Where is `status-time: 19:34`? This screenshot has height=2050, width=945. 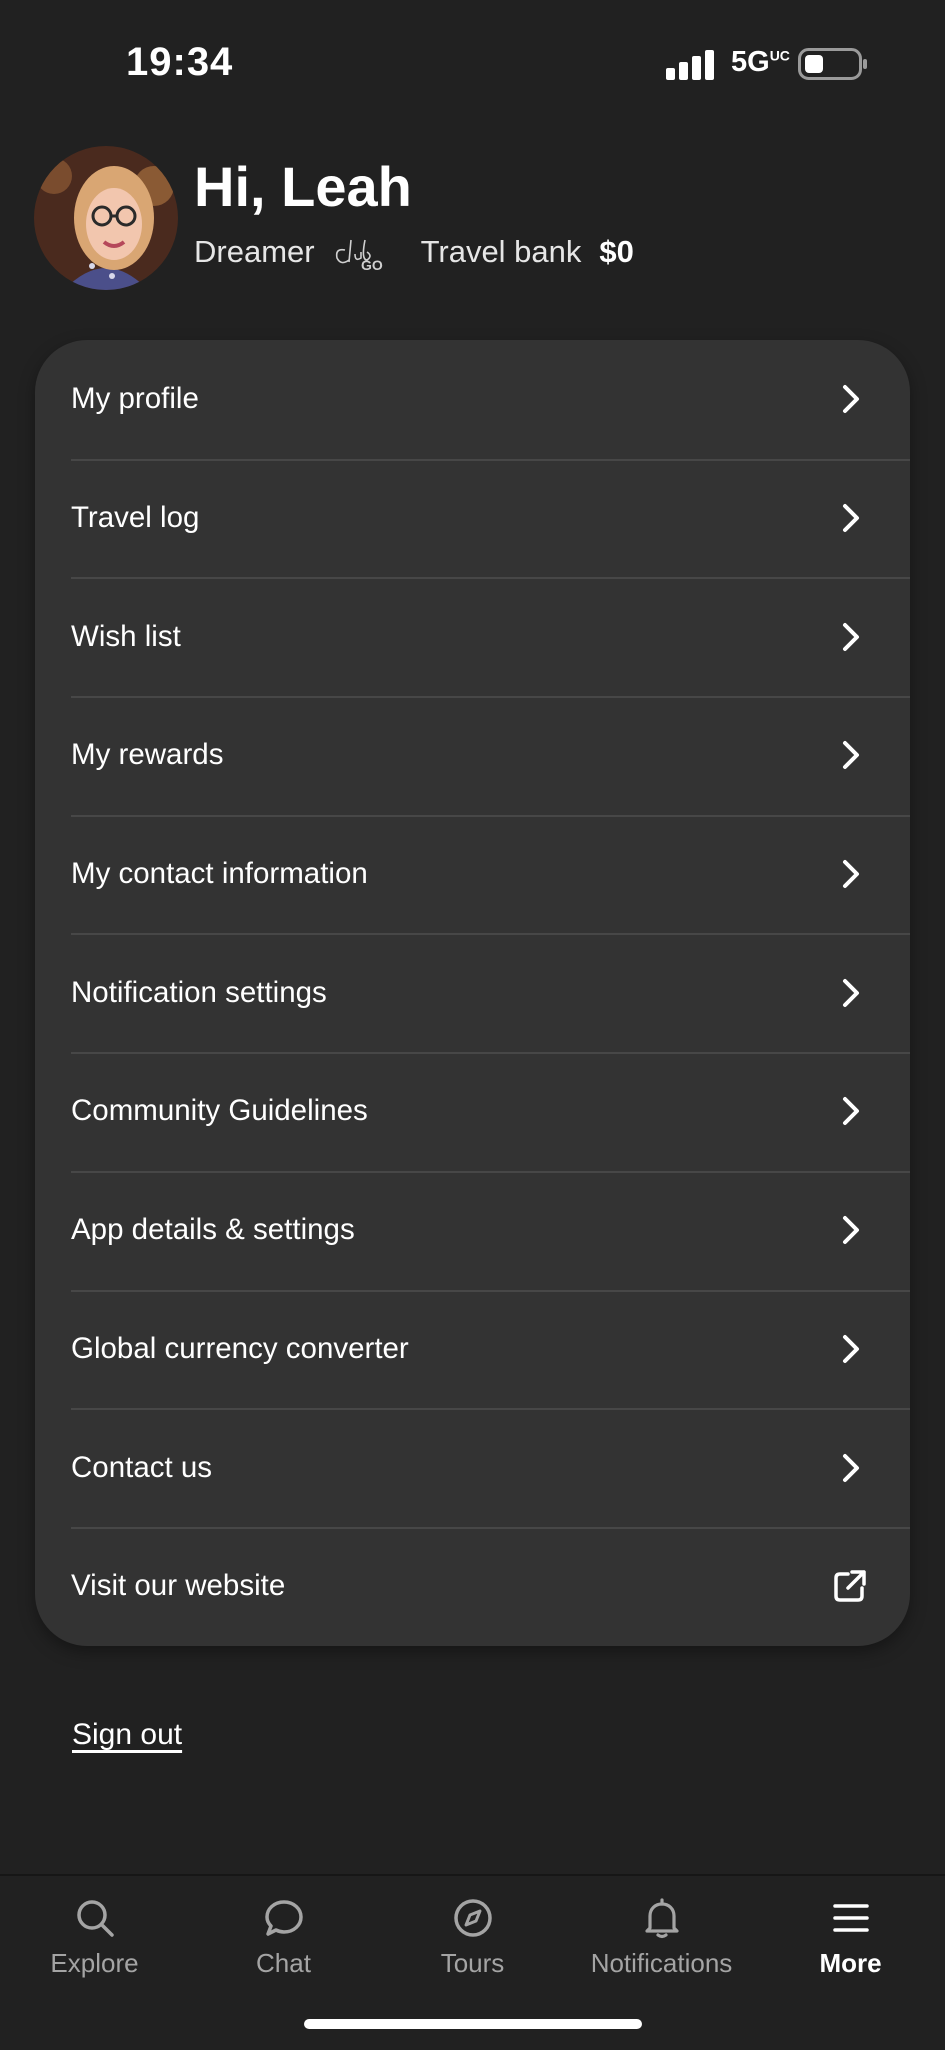
status-time: 19:34 is located at coordinates (180, 62).